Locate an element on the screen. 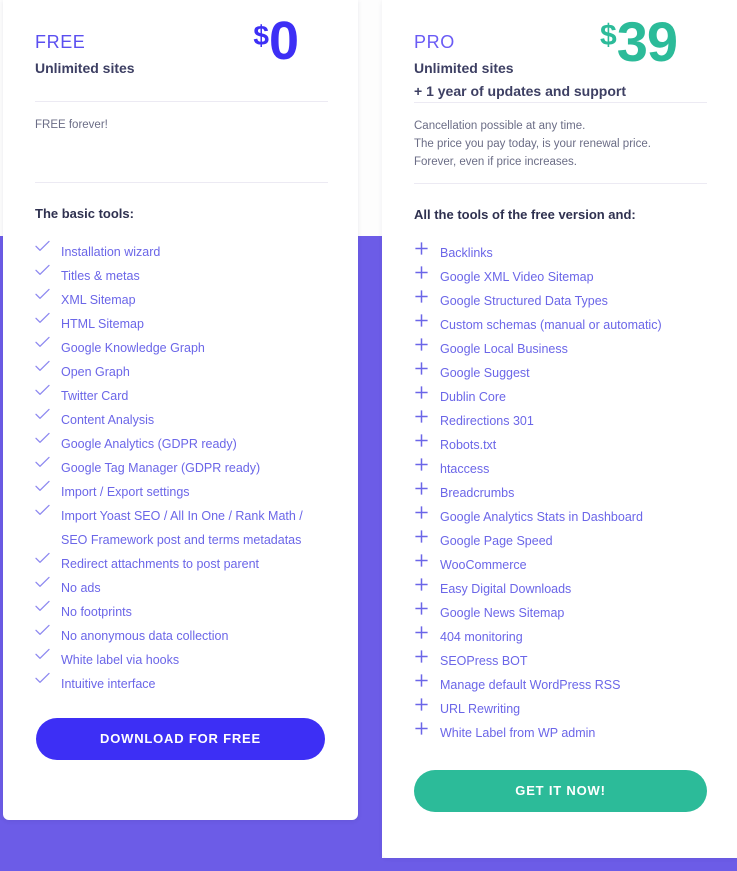 This screenshot has height=871, width=737. feature-item: WooCommerce is located at coordinates (560, 565).